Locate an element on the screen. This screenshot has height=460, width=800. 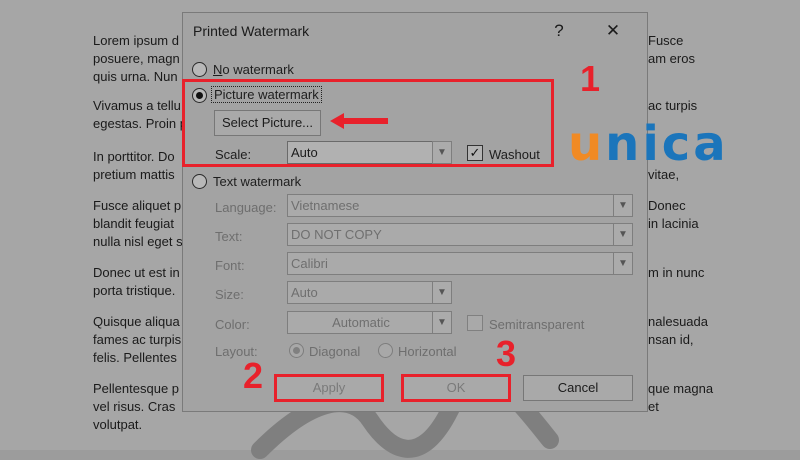
text-combobox: DO NOT COPY ▼ is located at coordinates (460, 234).